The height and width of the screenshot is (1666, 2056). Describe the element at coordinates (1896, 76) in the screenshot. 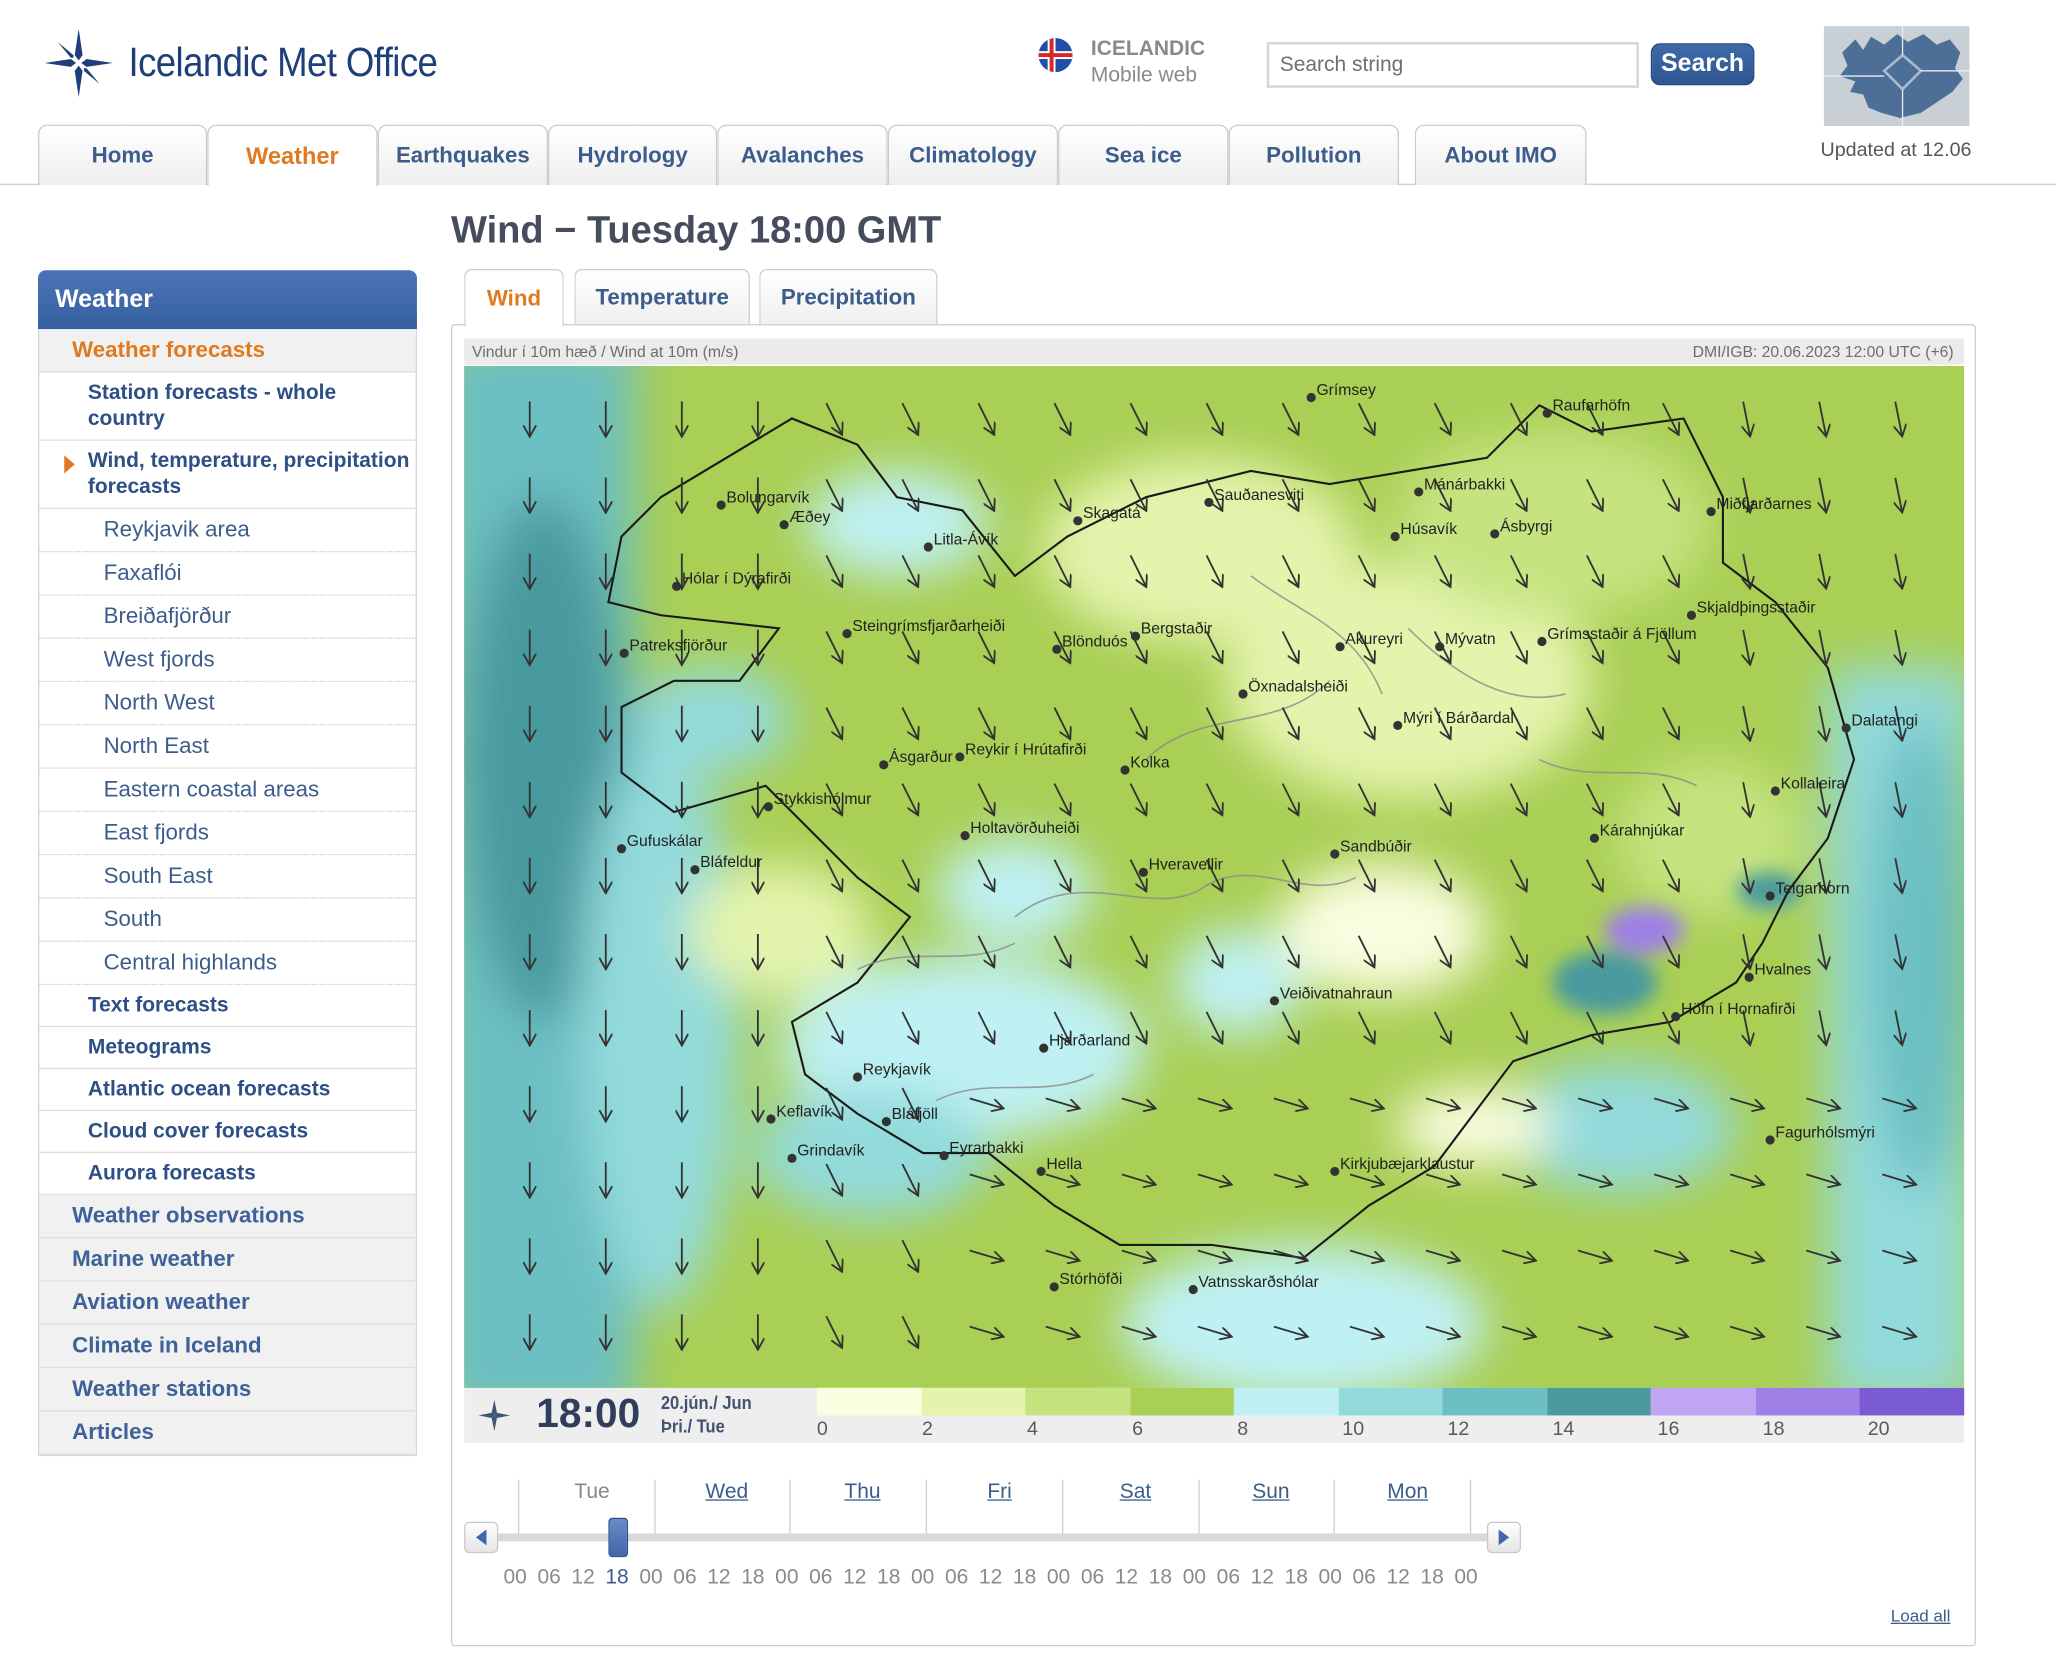

I see `iceland-map-thumbnail` at that location.